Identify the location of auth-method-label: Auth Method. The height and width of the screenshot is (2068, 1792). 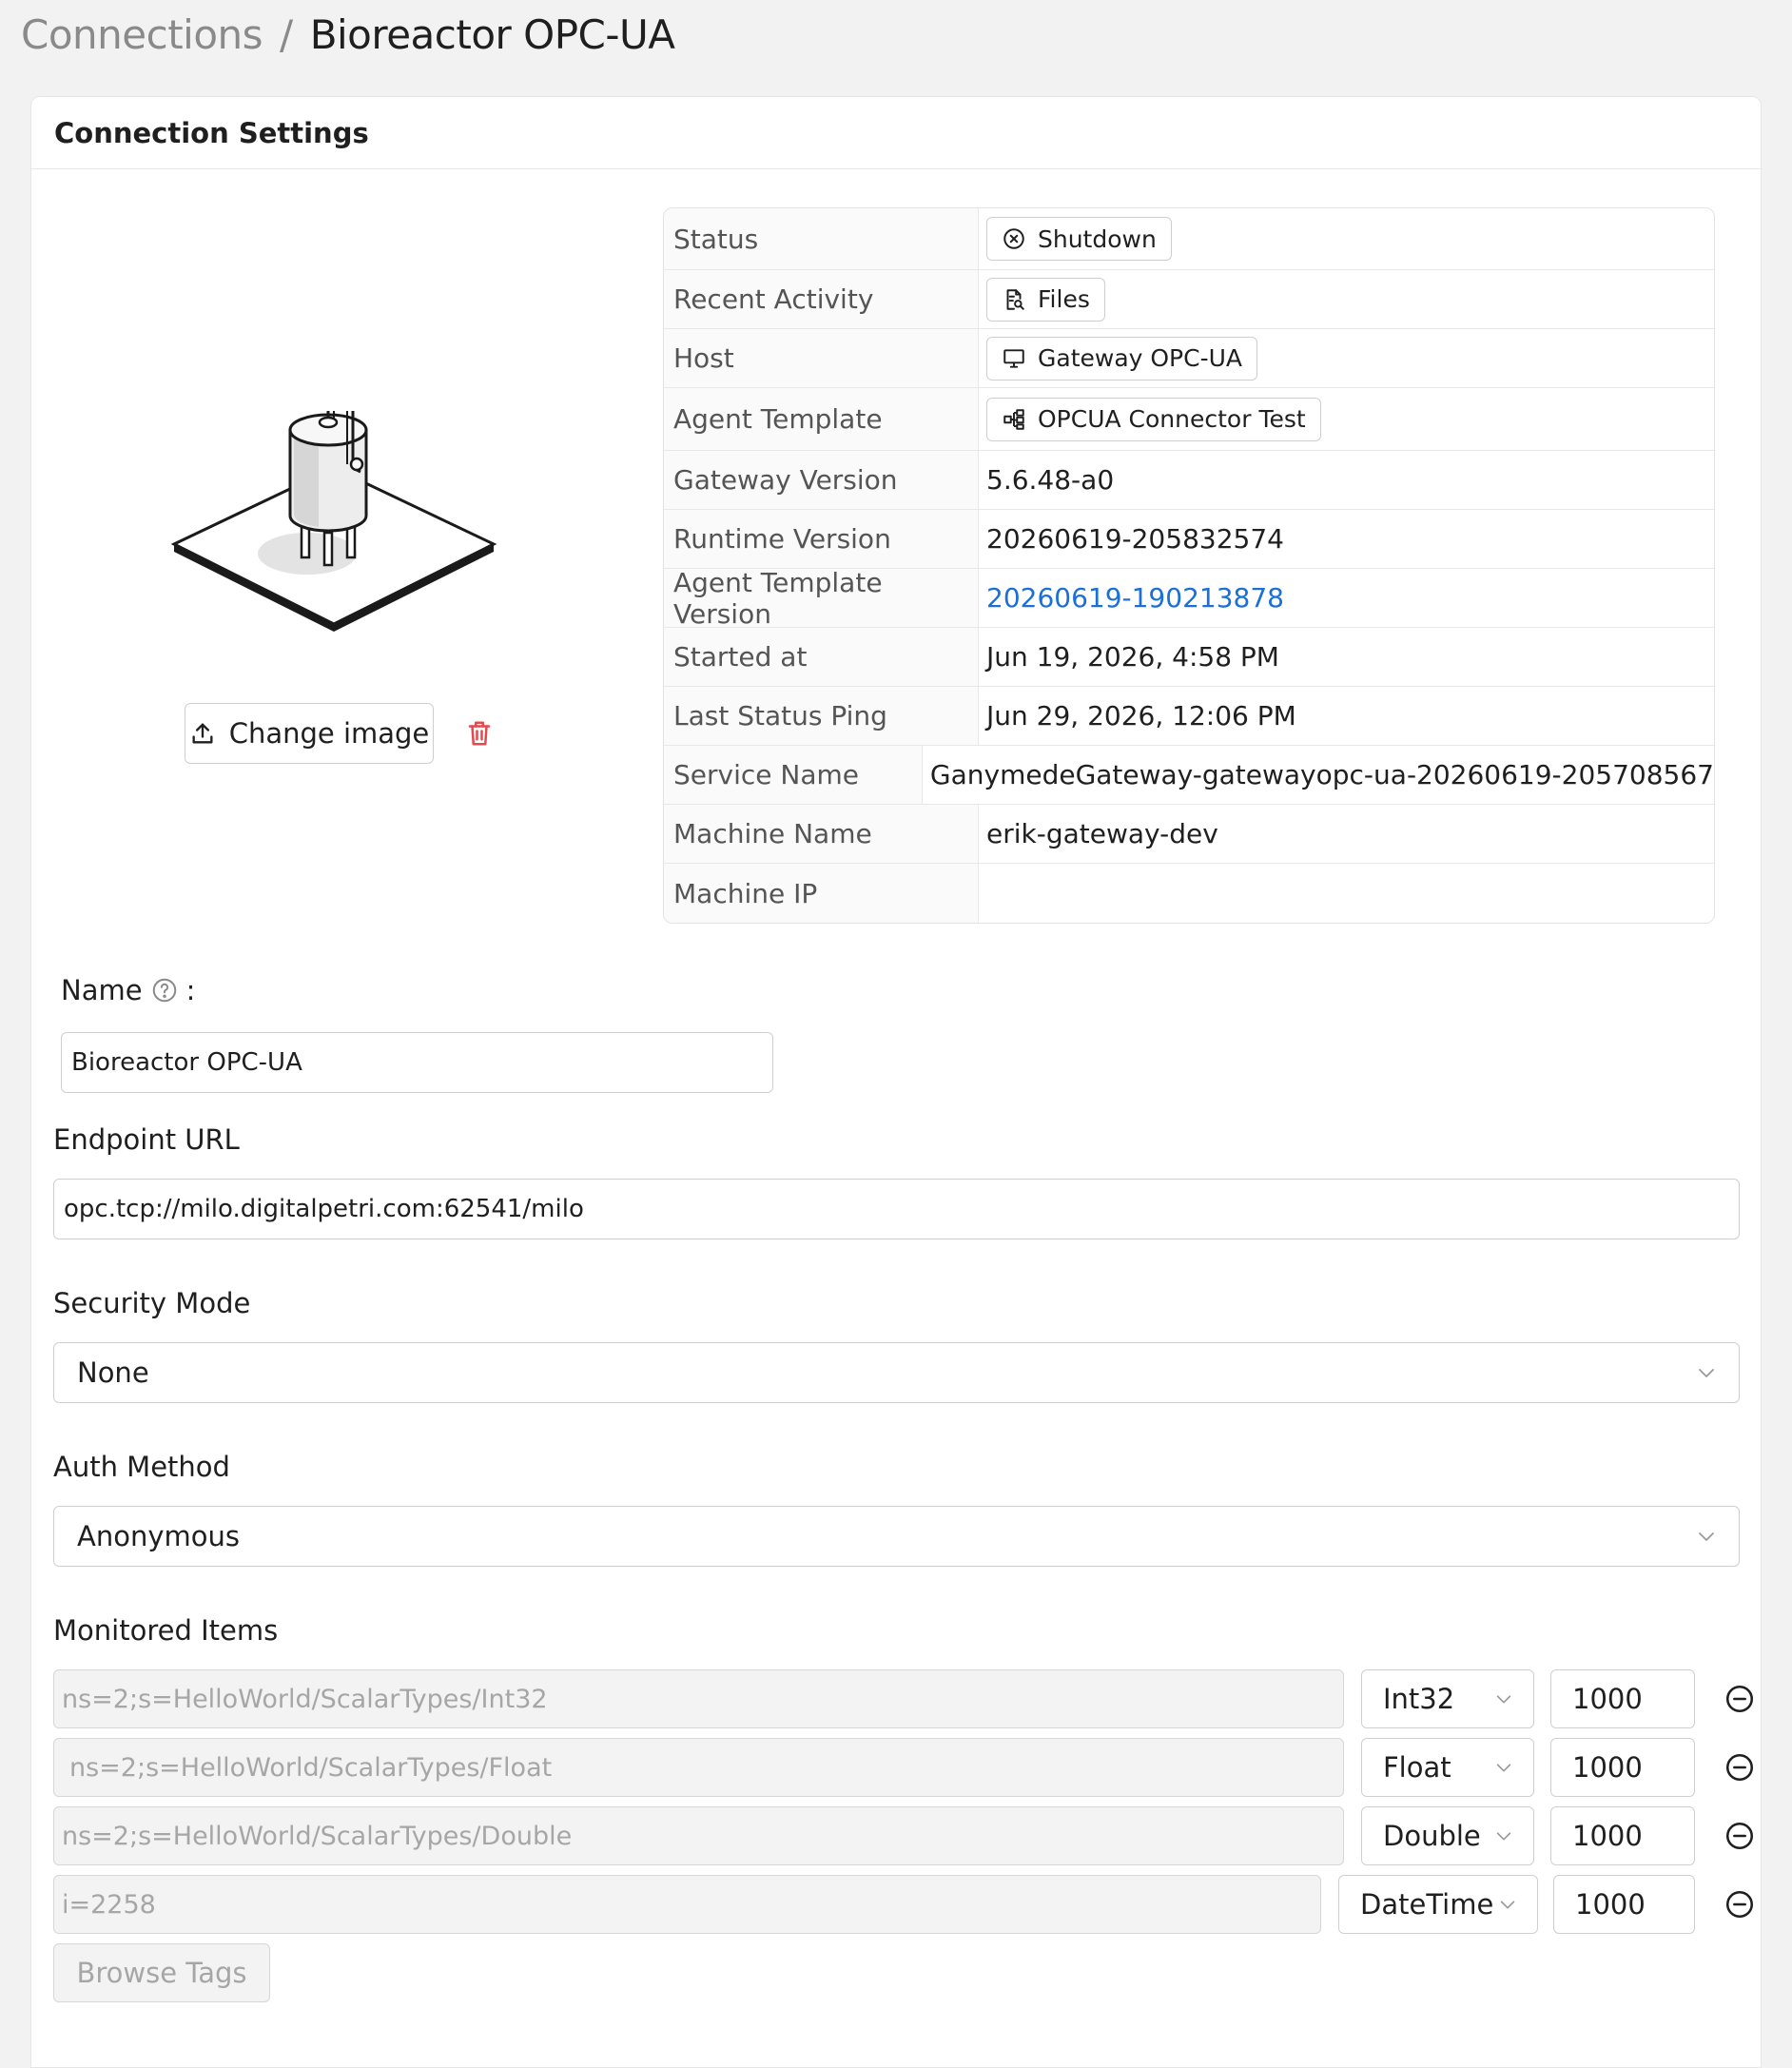
(142, 1467).